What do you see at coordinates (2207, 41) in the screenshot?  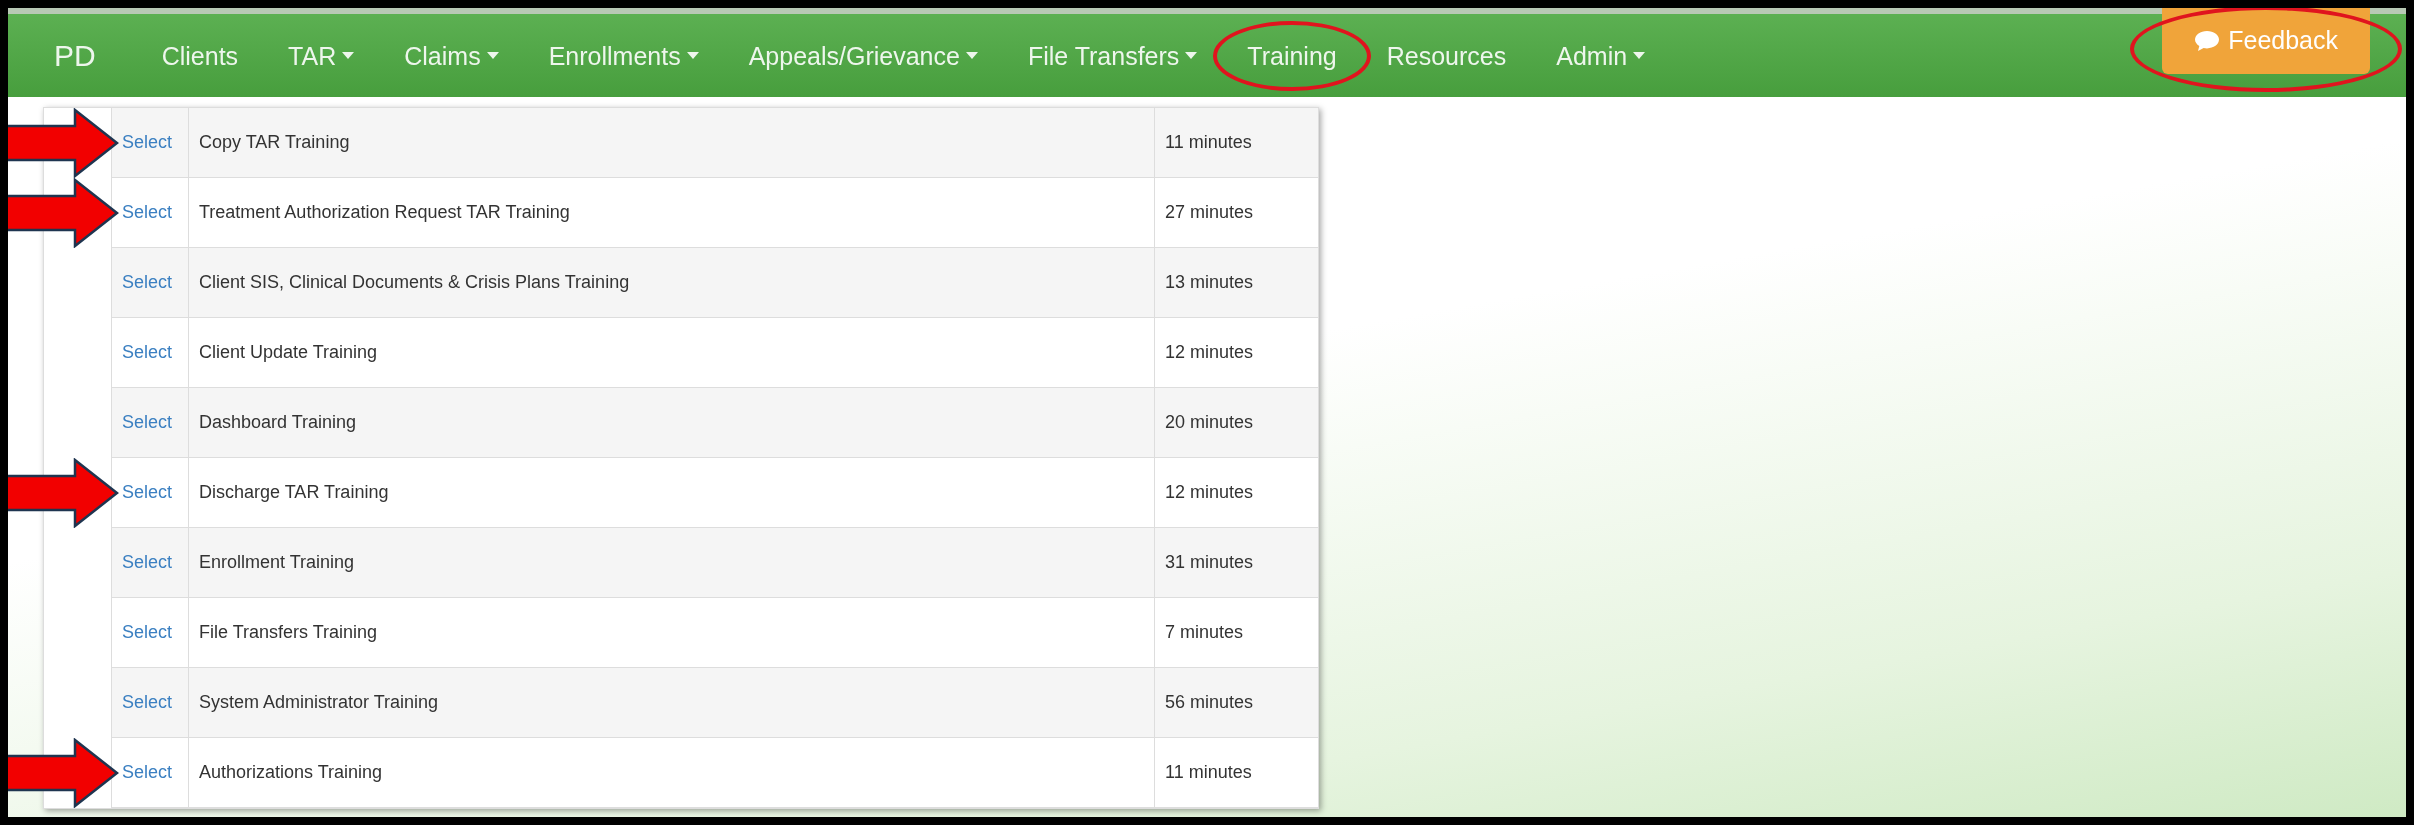 I see `speech-bubble-icon` at bounding box center [2207, 41].